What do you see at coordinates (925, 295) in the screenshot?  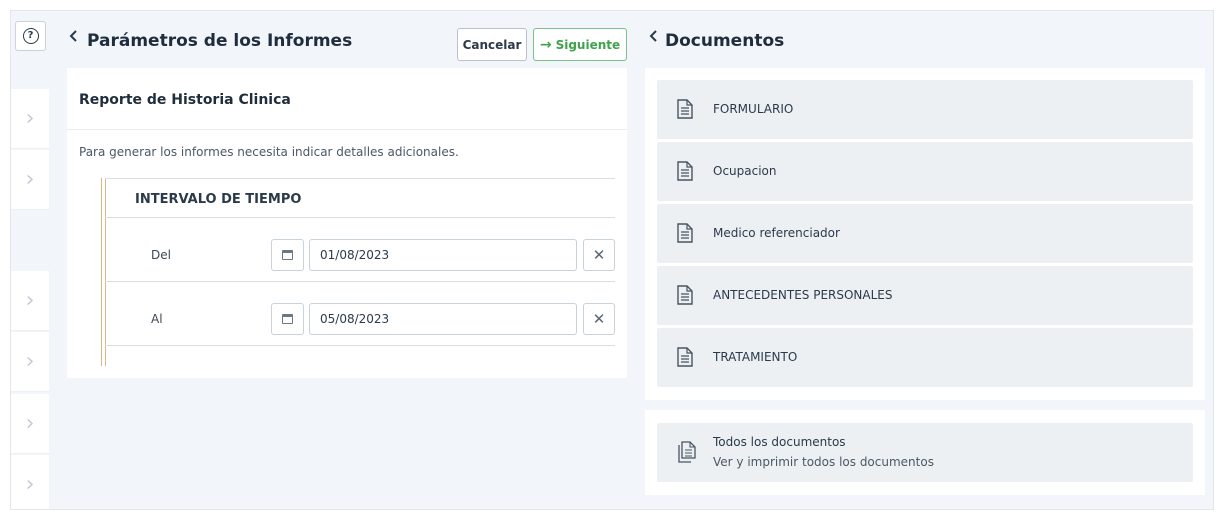 I see `document-item-antecedentes-personales: ANTECEDENTES PERSONALES` at bounding box center [925, 295].